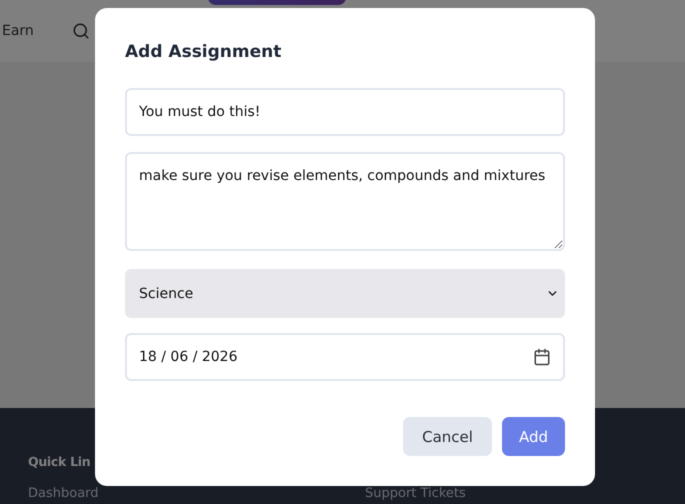 The height and width of the screenshot is (504, 685). Describe the element at coordinates (60, 462) in the screenshot. I see `footer-heading: Quick Lin` at that location.